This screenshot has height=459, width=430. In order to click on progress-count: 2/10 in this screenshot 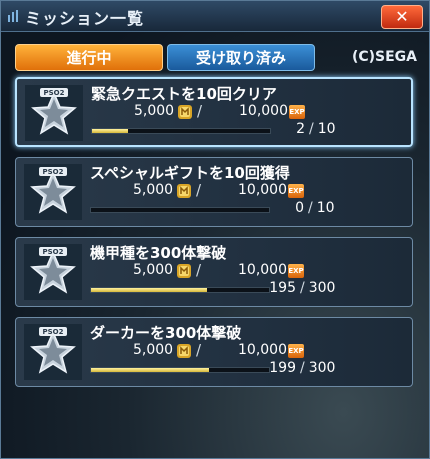, I will do `click(312, 129)`.